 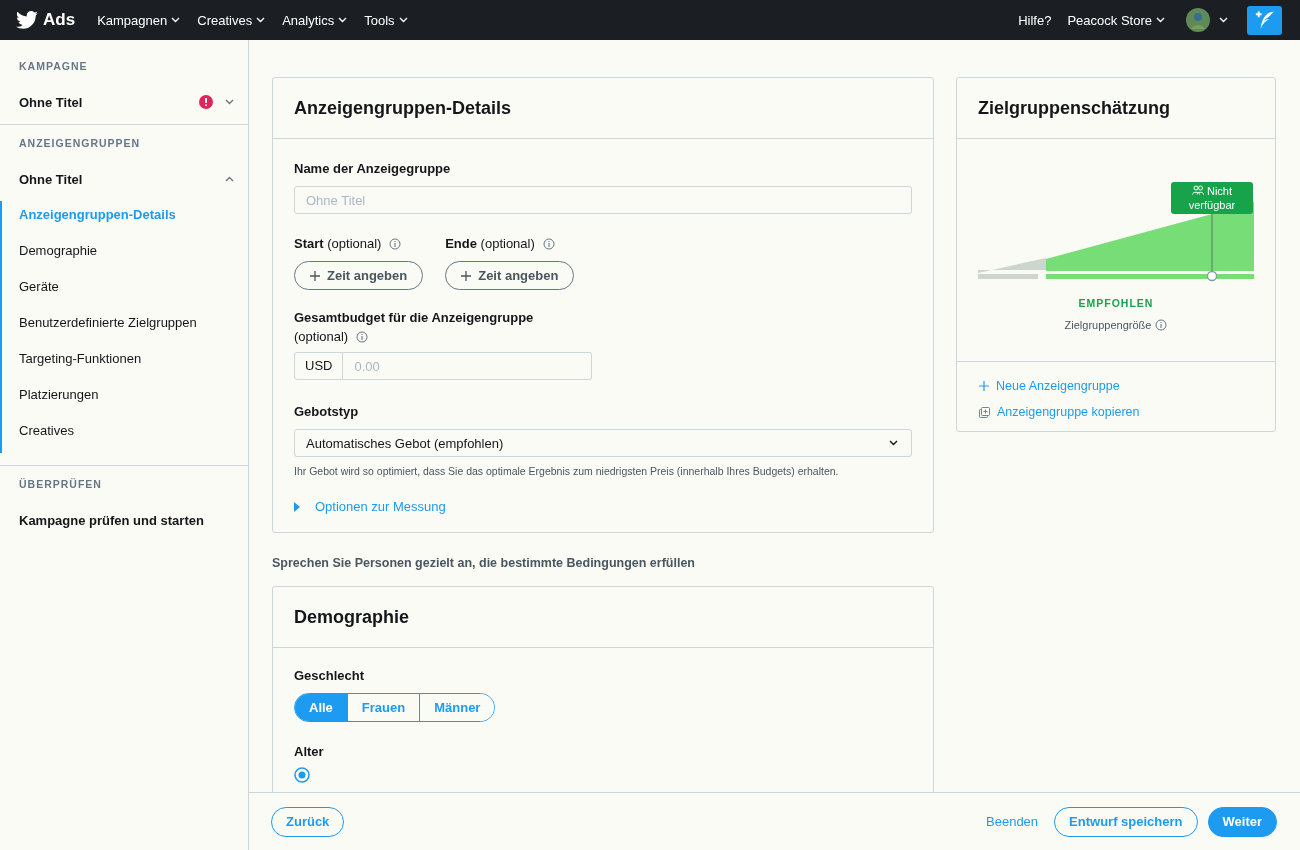 What do you see at coordinates (125, 363) in the screenshot?
I see `sidebar-item: Targeting-Funktionen` at bounding box center [125, 363].